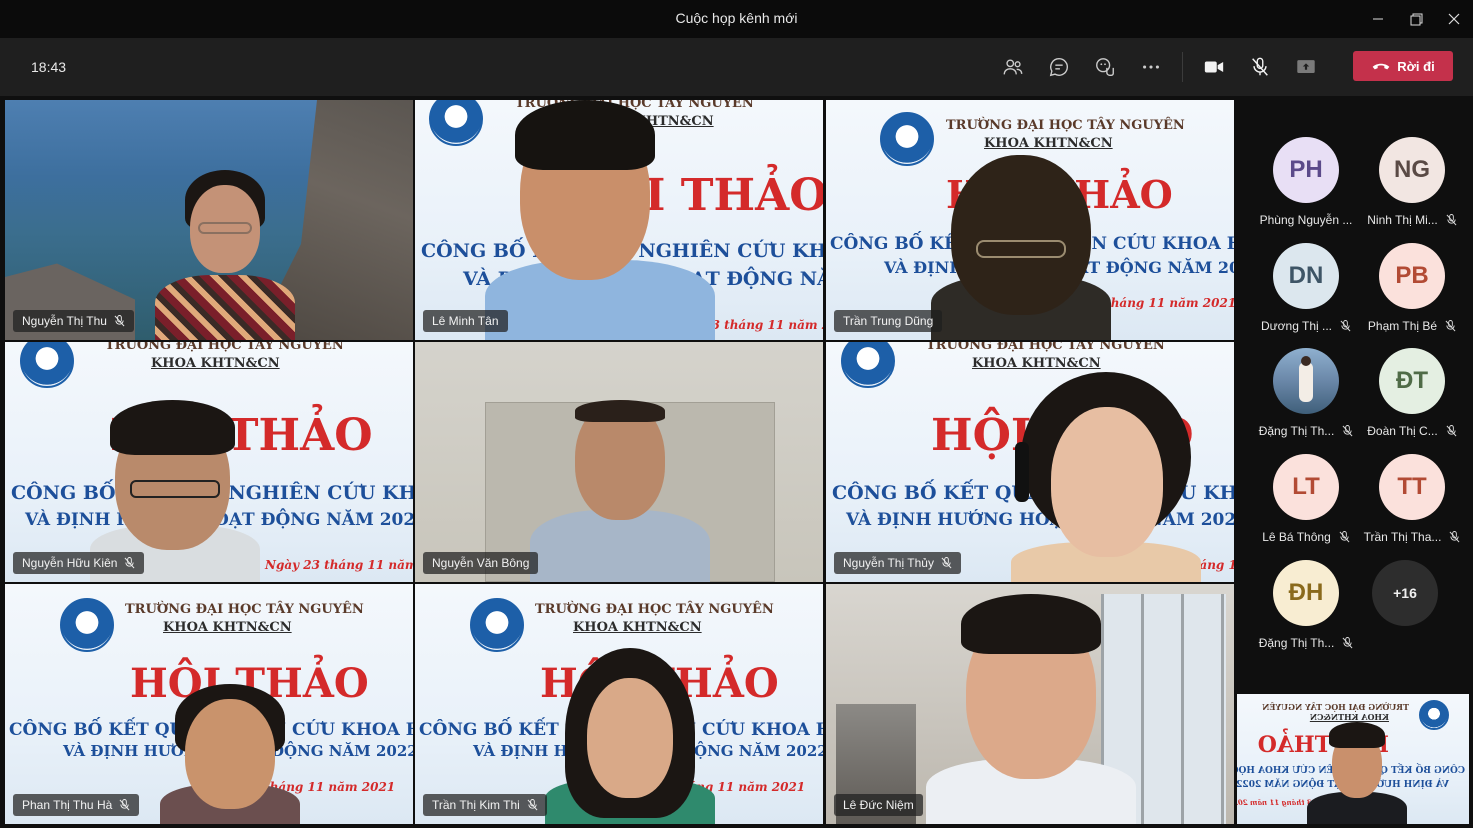 The height and width of the screenshot is (828, 1473). What do you see at coordinates (1416, 66) in the screenshot?
I see `leave-label: Rời đi` at bounding box center [1416, 66].